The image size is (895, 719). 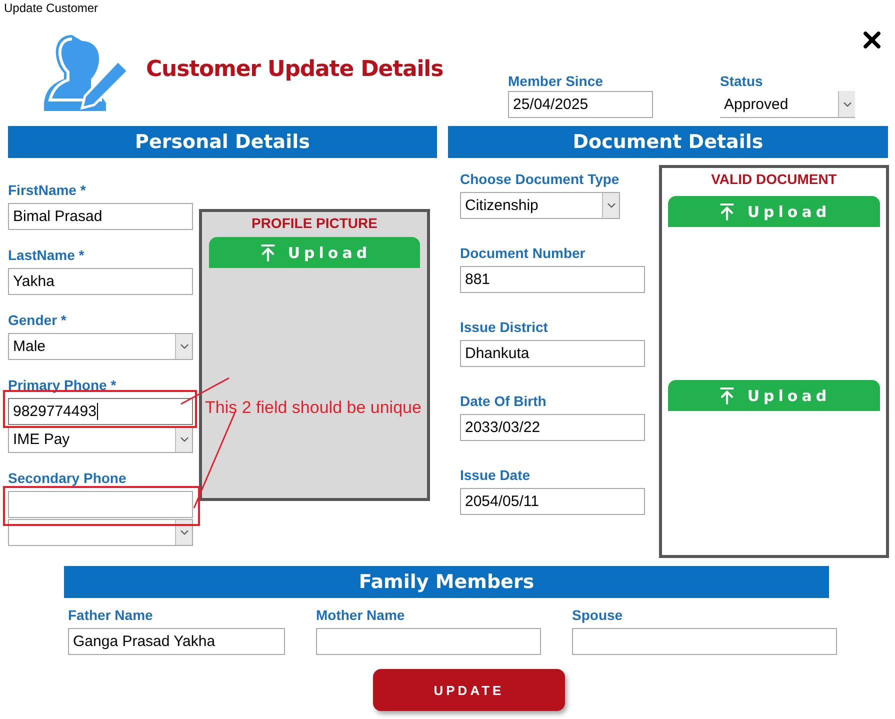 I want to click on page-title: Customer Update Details, so click(x=295, y=69).